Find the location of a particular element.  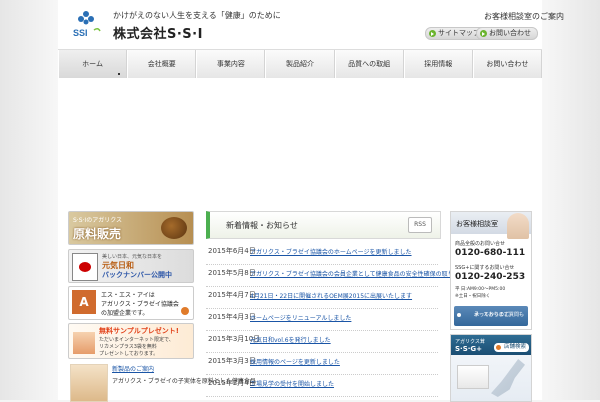

phone-number: 0120-240-253 is located at coordinates (490, 277).